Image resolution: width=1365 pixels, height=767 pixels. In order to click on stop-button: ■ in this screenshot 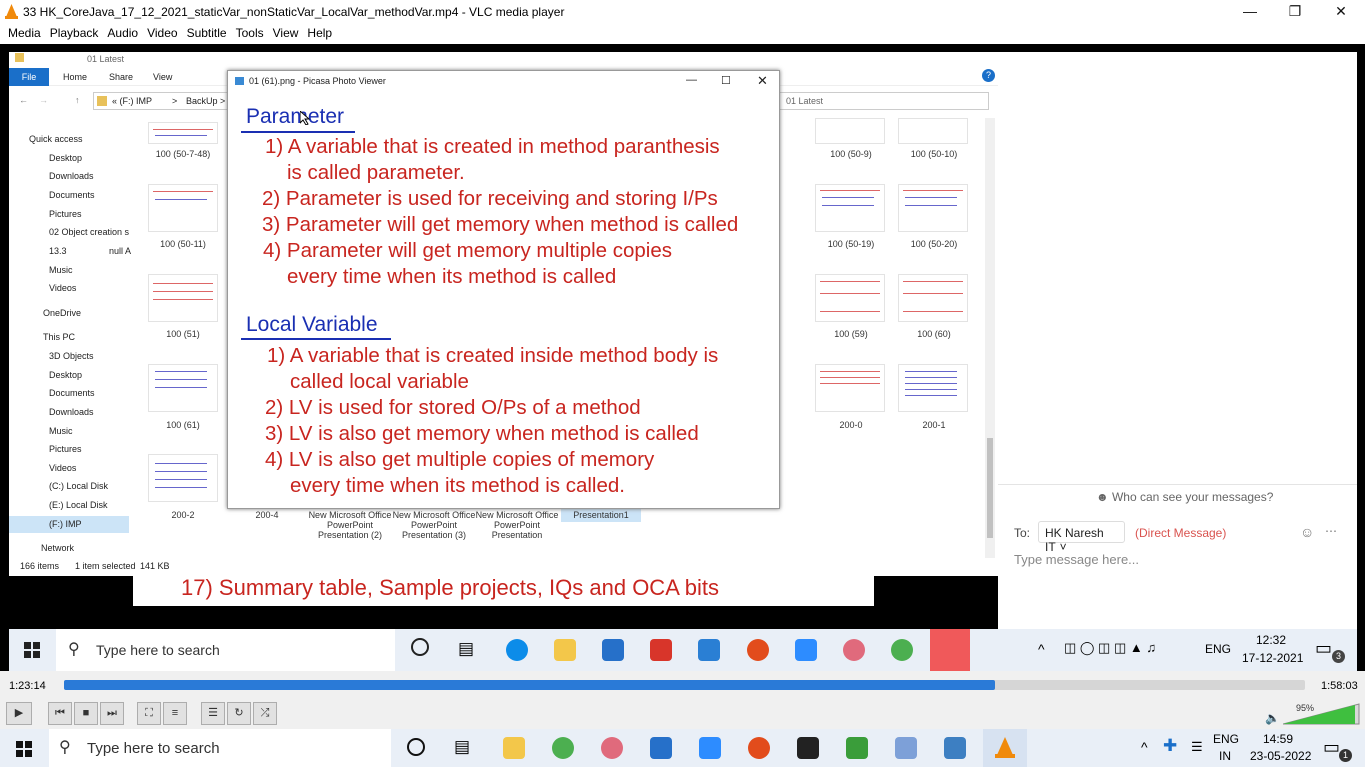, I will do `click(86, 713)`.